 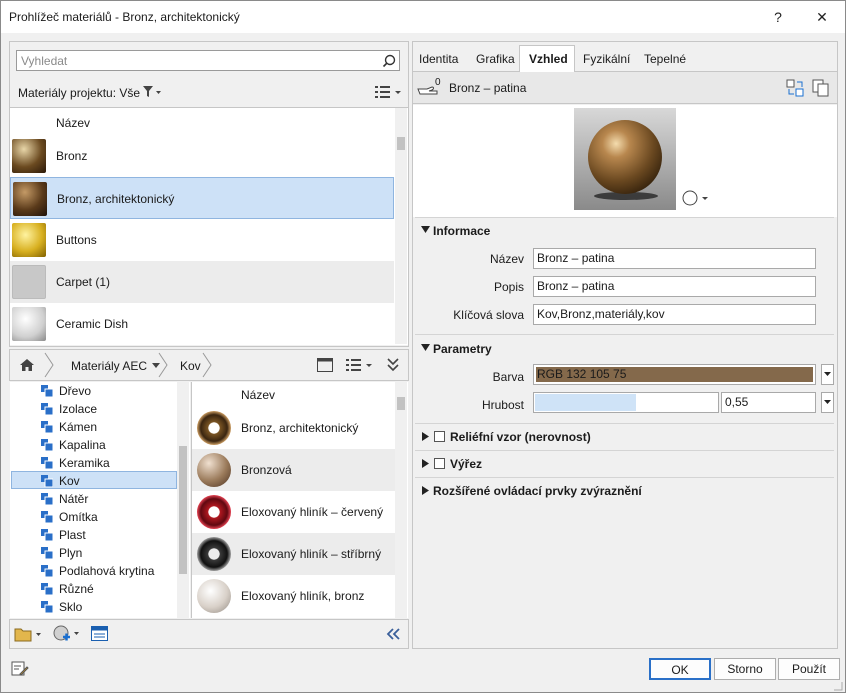 What do you see at coordinates (401, 226) in the screenshot?
I see `project-list-scrollbar` at bounding box center [401, 226].